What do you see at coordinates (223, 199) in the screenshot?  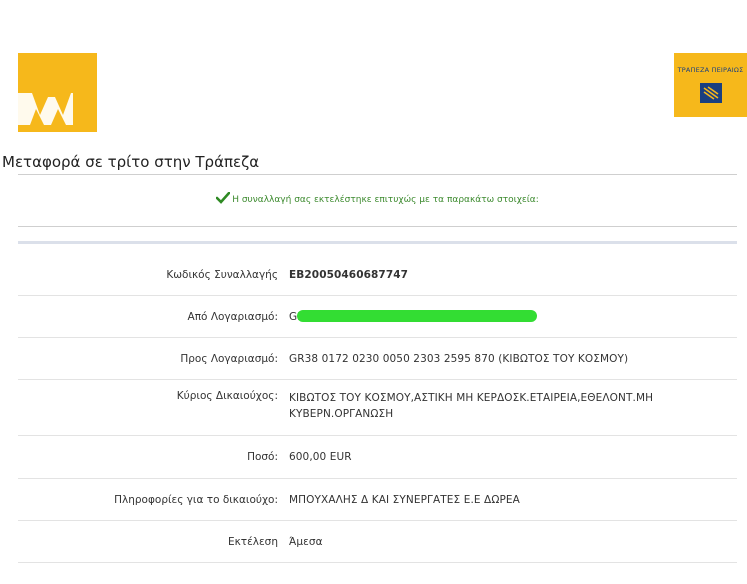 I see `check-icon` at bounding box center [223, 199].